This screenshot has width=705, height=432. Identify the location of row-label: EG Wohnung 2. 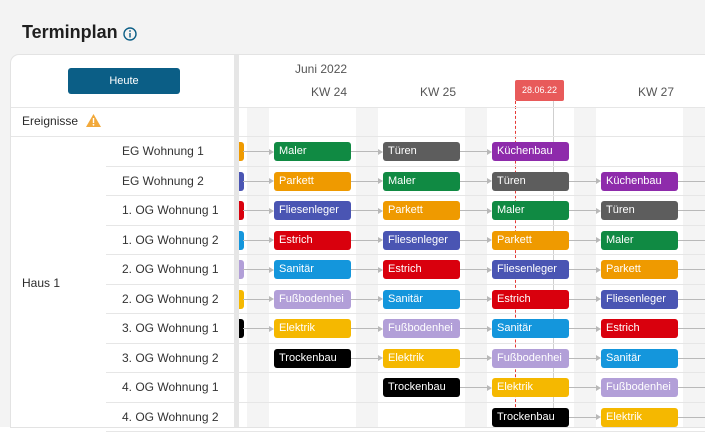
(163, 180).